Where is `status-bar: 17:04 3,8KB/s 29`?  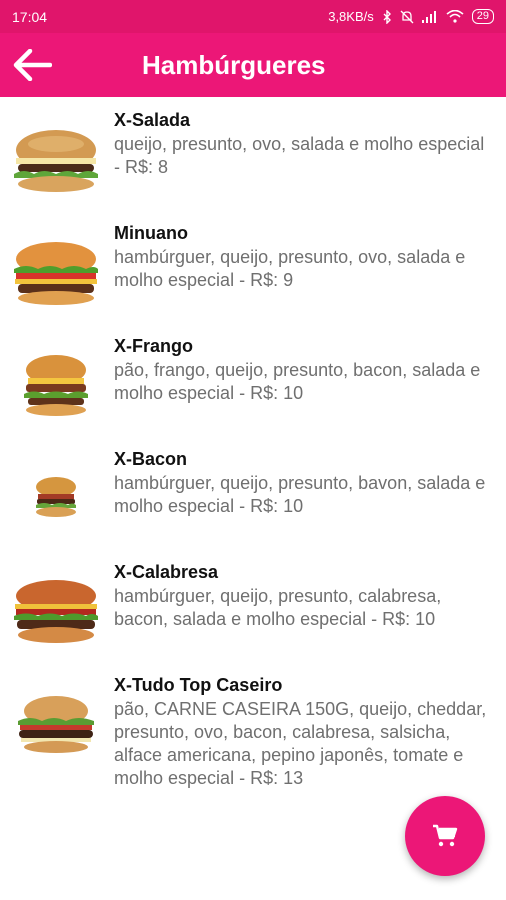
status-bar: 17:04 3,8KB/s 29 is located at coordinates (253, 16).